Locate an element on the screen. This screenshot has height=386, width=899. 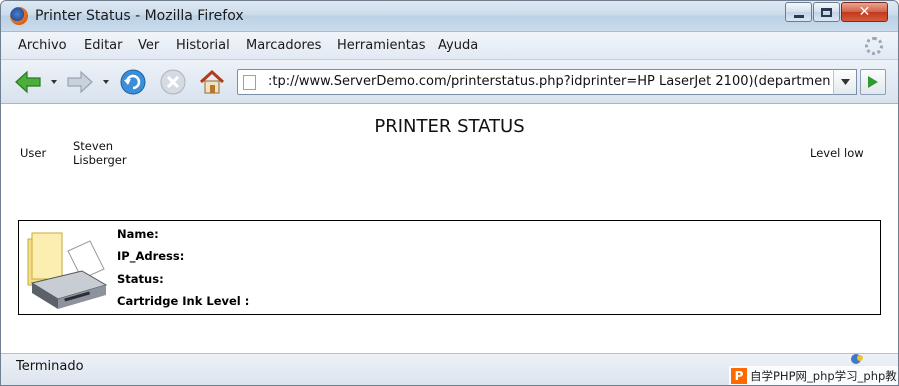
back-button is located at coordinates (28, 82).